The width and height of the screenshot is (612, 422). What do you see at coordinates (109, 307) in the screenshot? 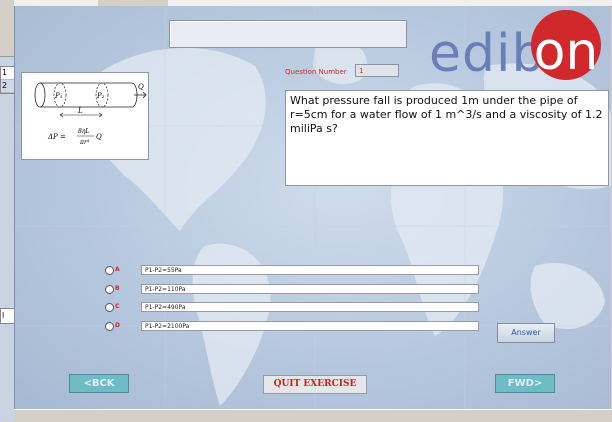
I see `option-c-radio` at bounding box center [109, 307].